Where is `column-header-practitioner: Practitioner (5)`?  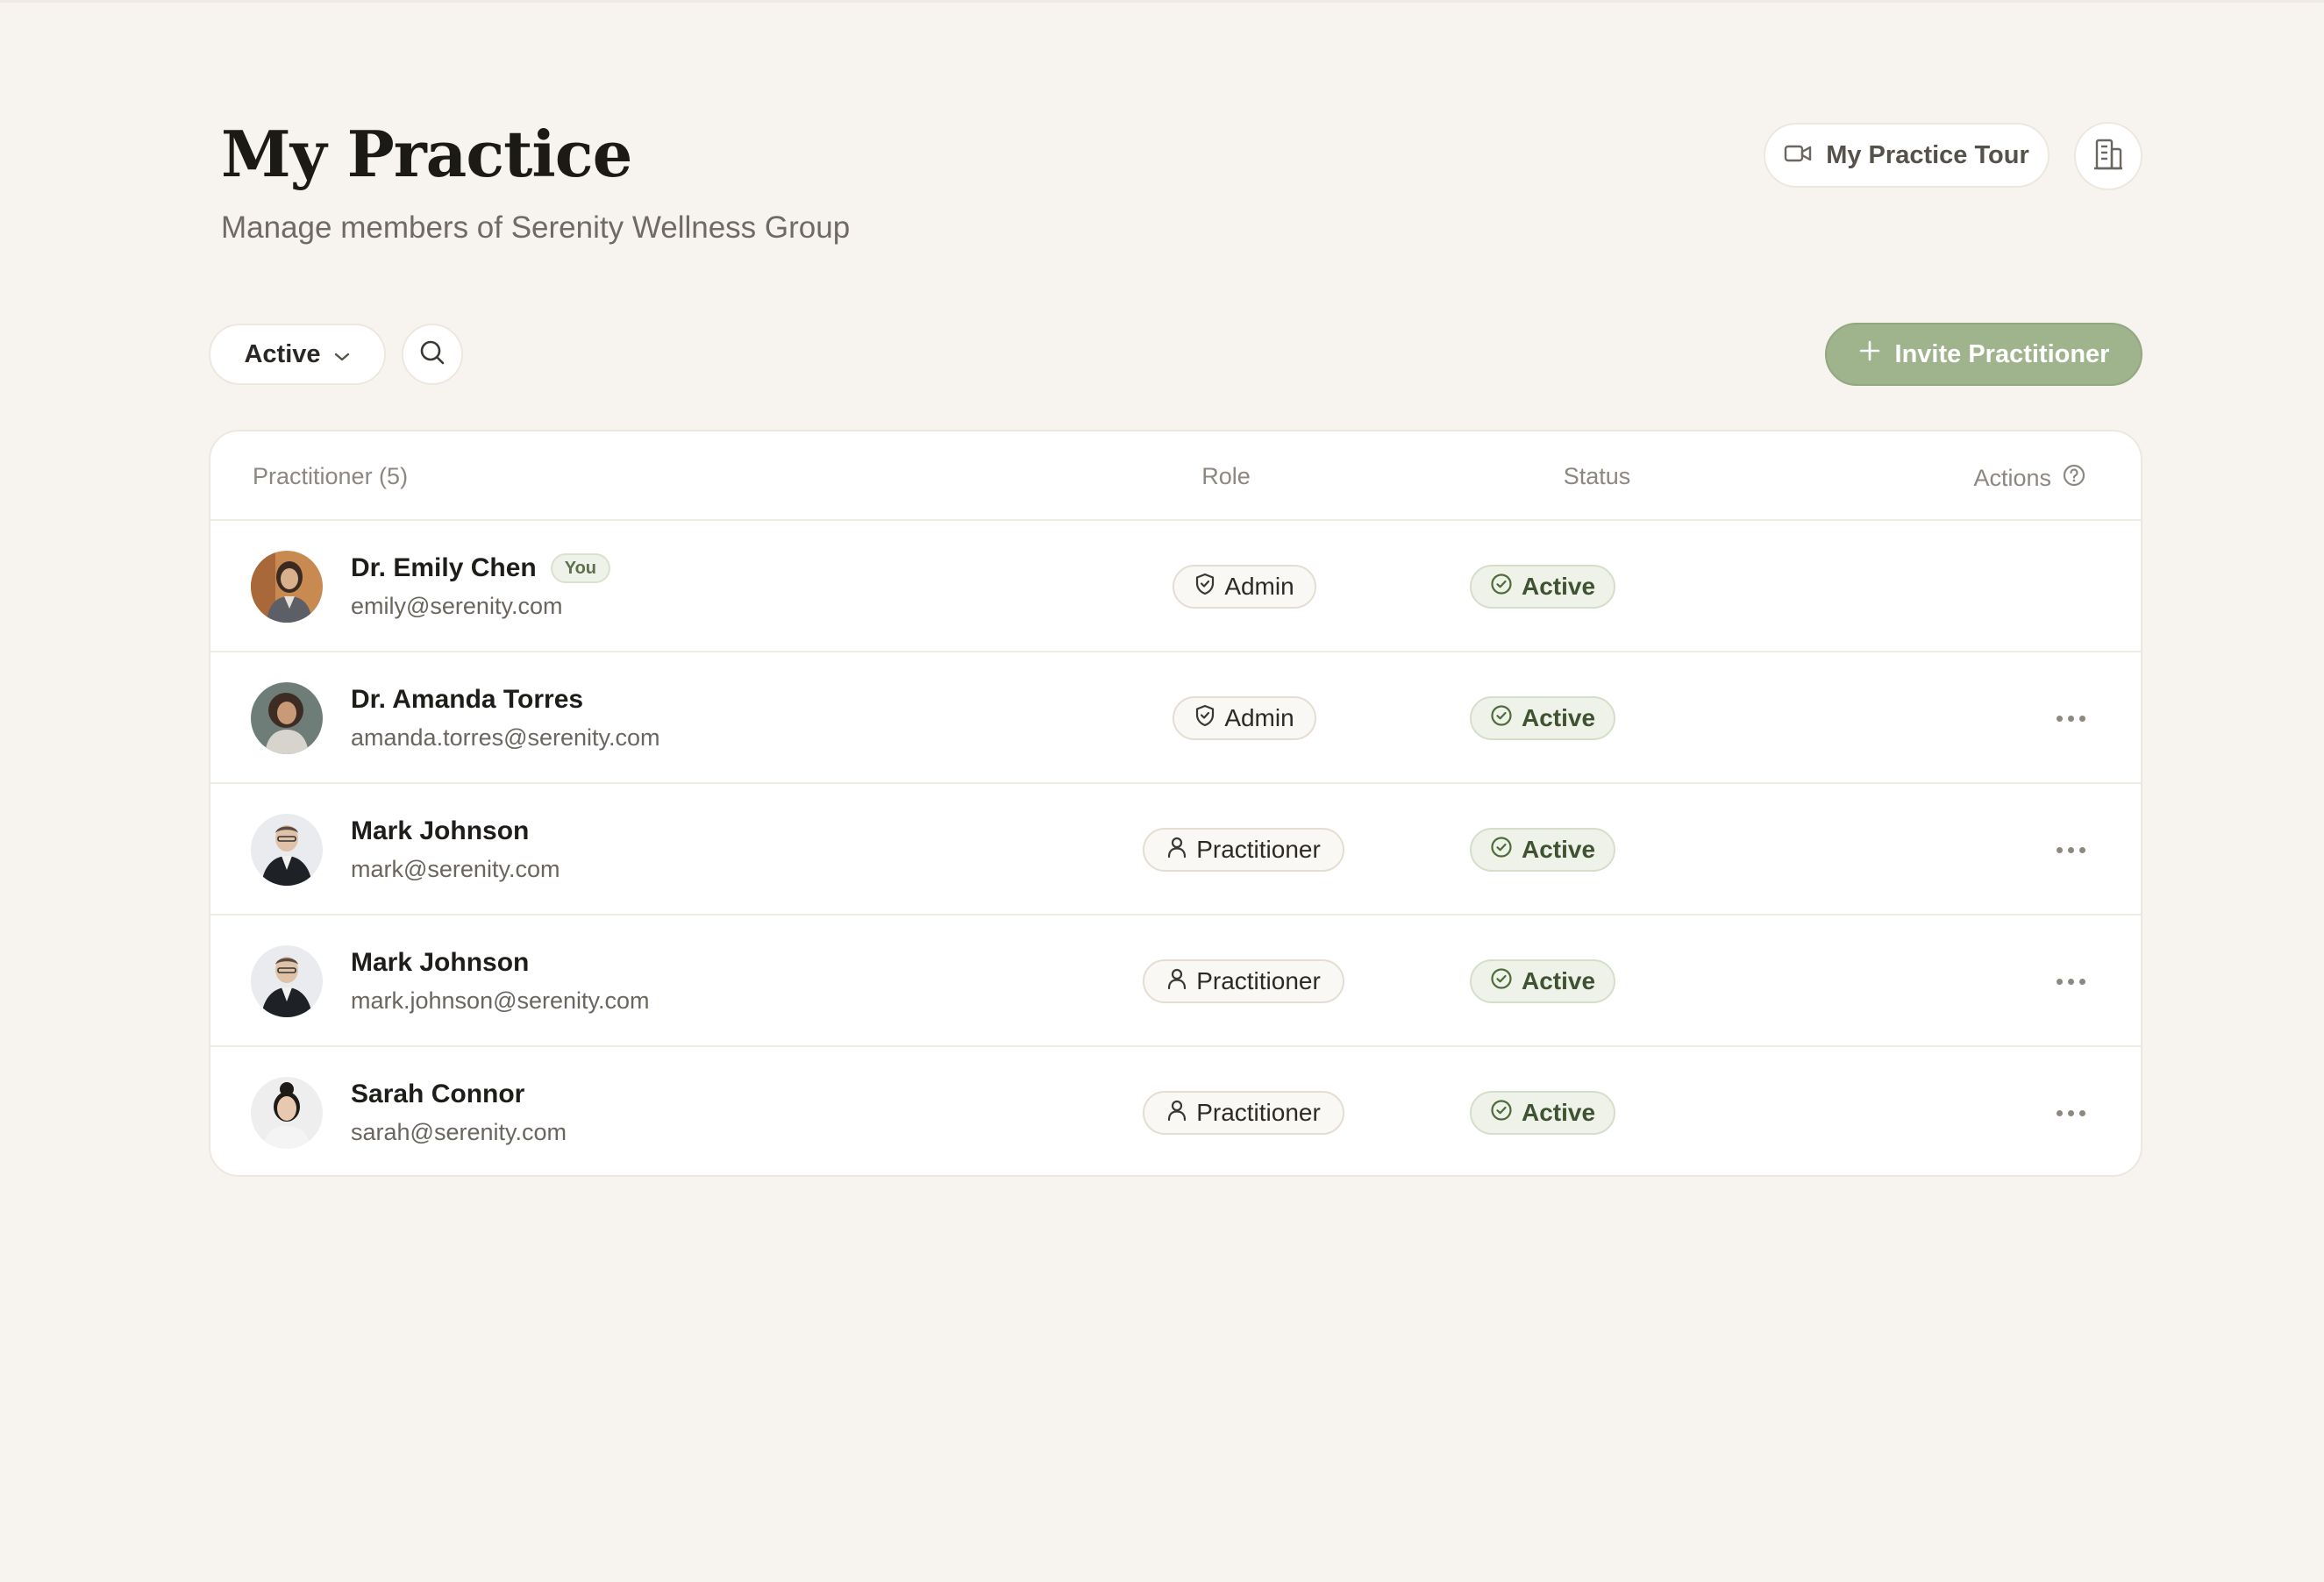
column-header-practitioner: Practitioner (5) is located at coordinates (331, 476).